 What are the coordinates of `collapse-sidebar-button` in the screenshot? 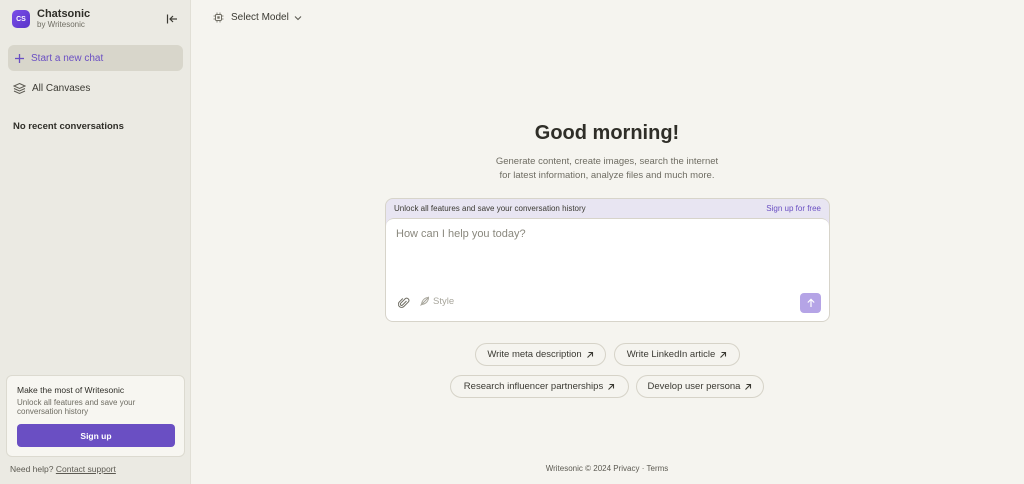 It's located at (172, 19).